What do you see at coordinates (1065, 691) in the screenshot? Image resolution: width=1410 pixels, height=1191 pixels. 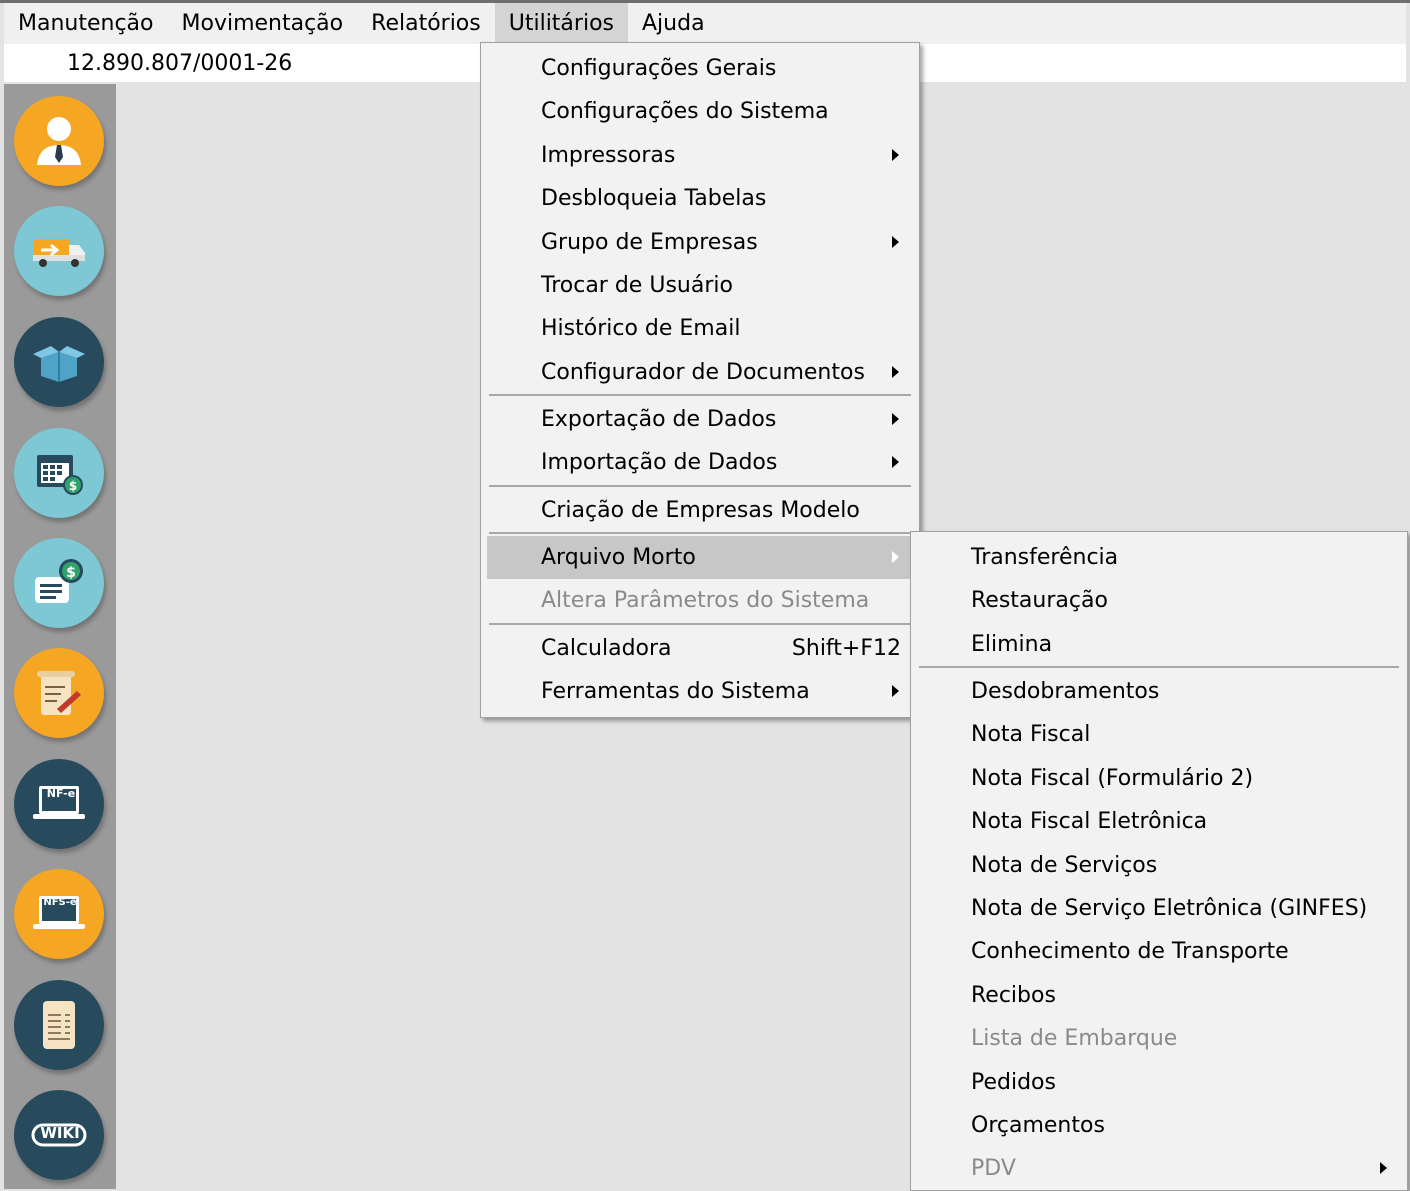 I see `menu-item-label: Desdobramentos` at bounding box center [1065, 691].